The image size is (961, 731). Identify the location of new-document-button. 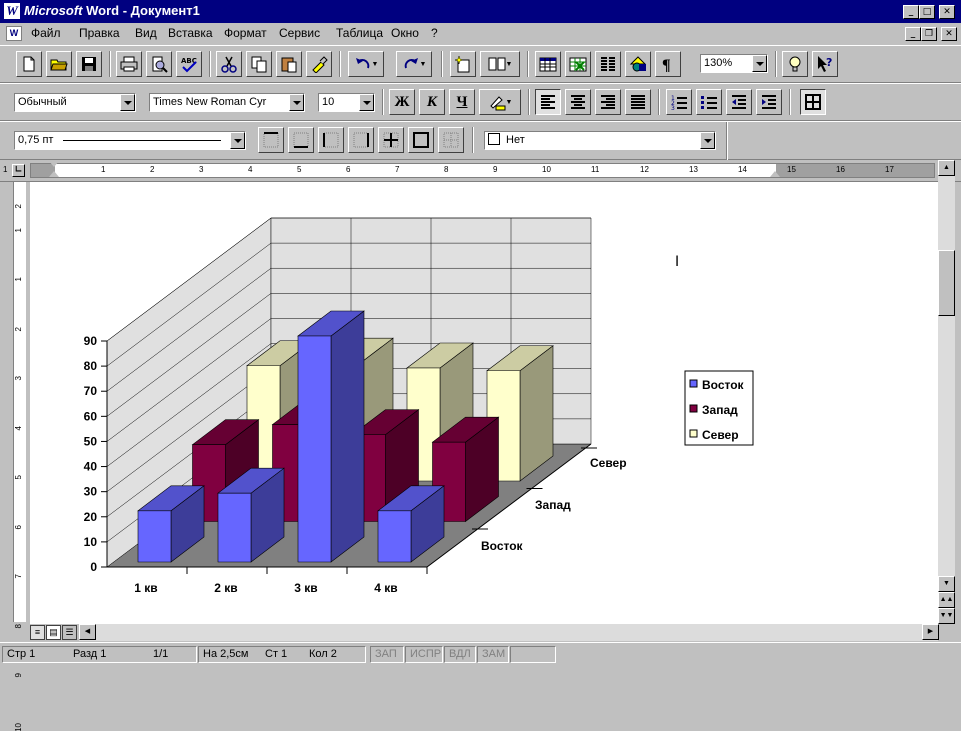
(29, 64).